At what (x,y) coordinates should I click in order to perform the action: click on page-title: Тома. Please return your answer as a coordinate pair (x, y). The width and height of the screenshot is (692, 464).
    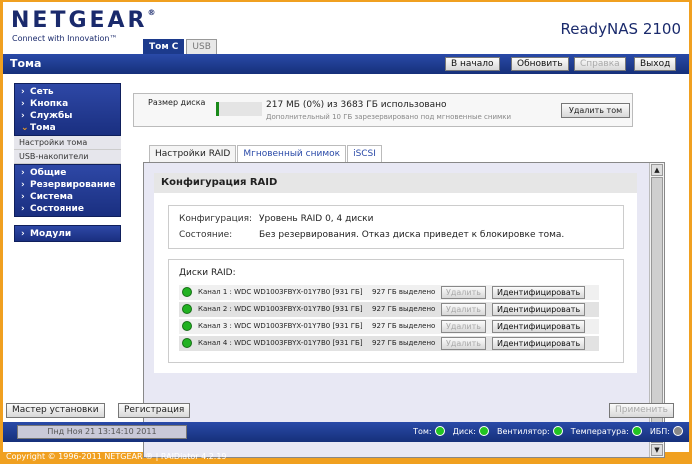
    Looking at the image, I should click on (26, 63).